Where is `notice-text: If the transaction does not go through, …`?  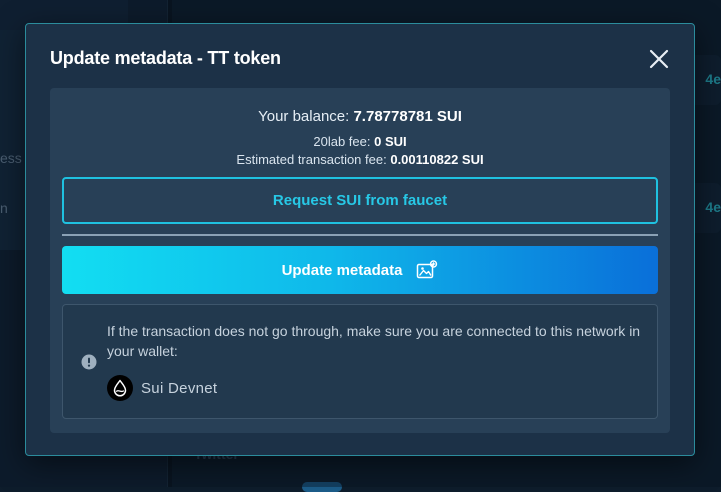 notice-text: If the transaction does not go through, … is located at coordinates (377, 341).